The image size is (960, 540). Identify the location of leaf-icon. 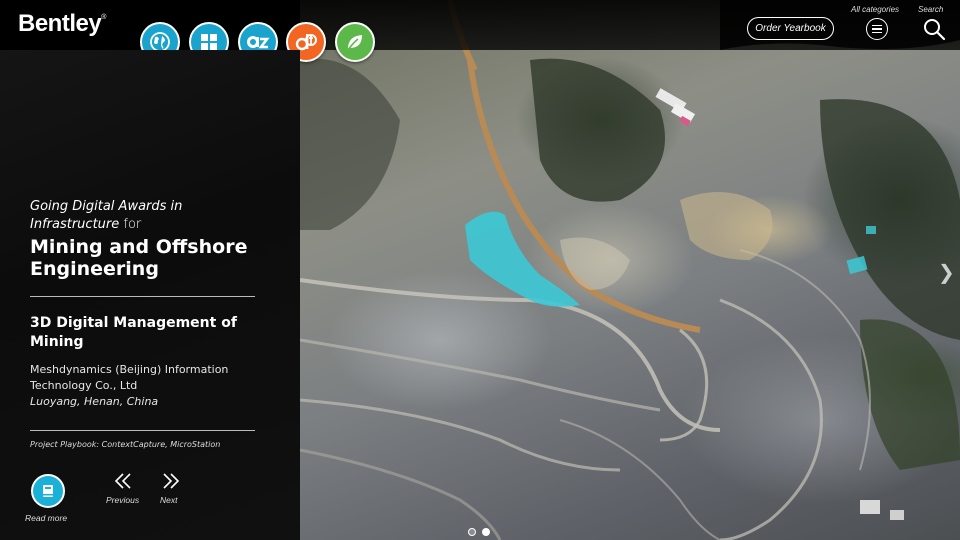
(354, 43).